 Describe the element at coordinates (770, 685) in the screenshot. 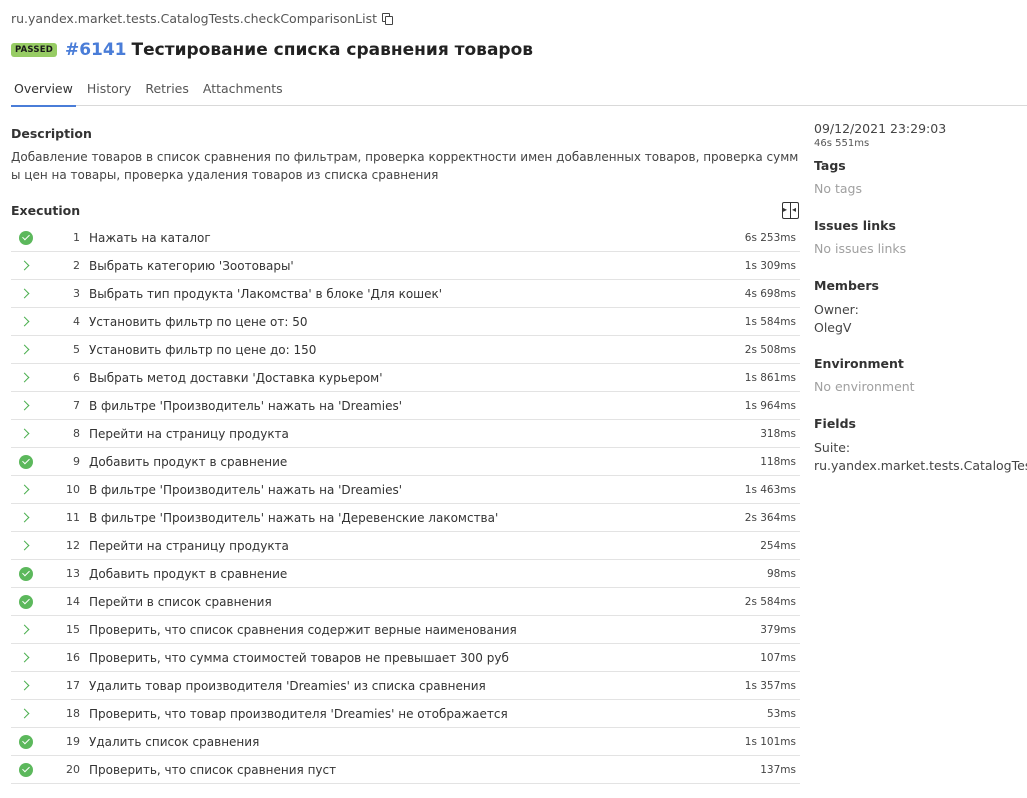

I see `step-duration: 1s 357ms` at that location.